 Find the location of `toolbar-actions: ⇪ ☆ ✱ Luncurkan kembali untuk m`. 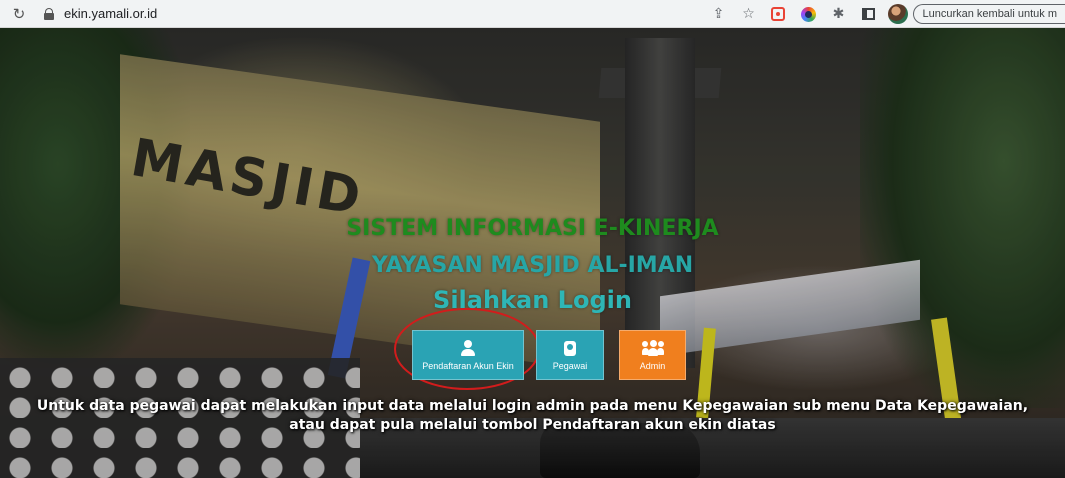

toolbar-actions: ⇪ ☆ ✱ Luncurkan kembali untuk m is located at coordinates (884, 14).